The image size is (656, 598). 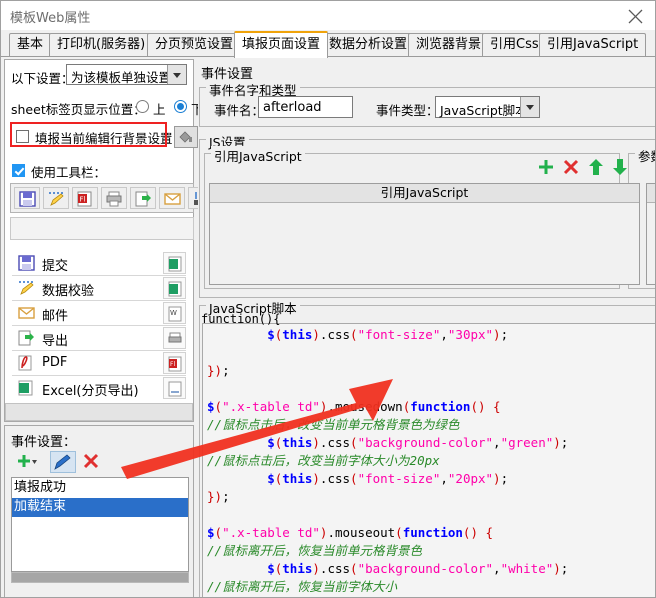 I want to click on word-icon: W, so click(x=174, y=313).